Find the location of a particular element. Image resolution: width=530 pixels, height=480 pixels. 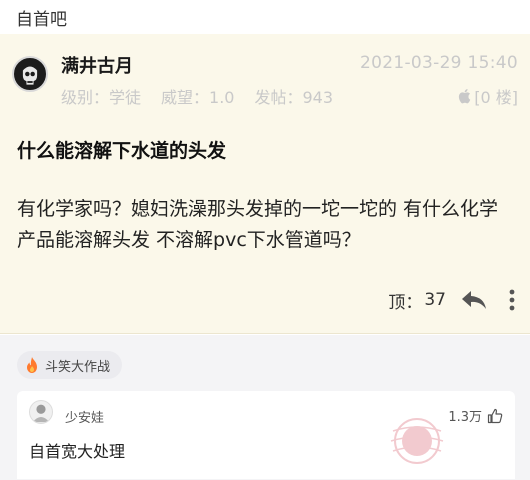

comment-likes: 1.3万 is located at coordinates (475, 415).